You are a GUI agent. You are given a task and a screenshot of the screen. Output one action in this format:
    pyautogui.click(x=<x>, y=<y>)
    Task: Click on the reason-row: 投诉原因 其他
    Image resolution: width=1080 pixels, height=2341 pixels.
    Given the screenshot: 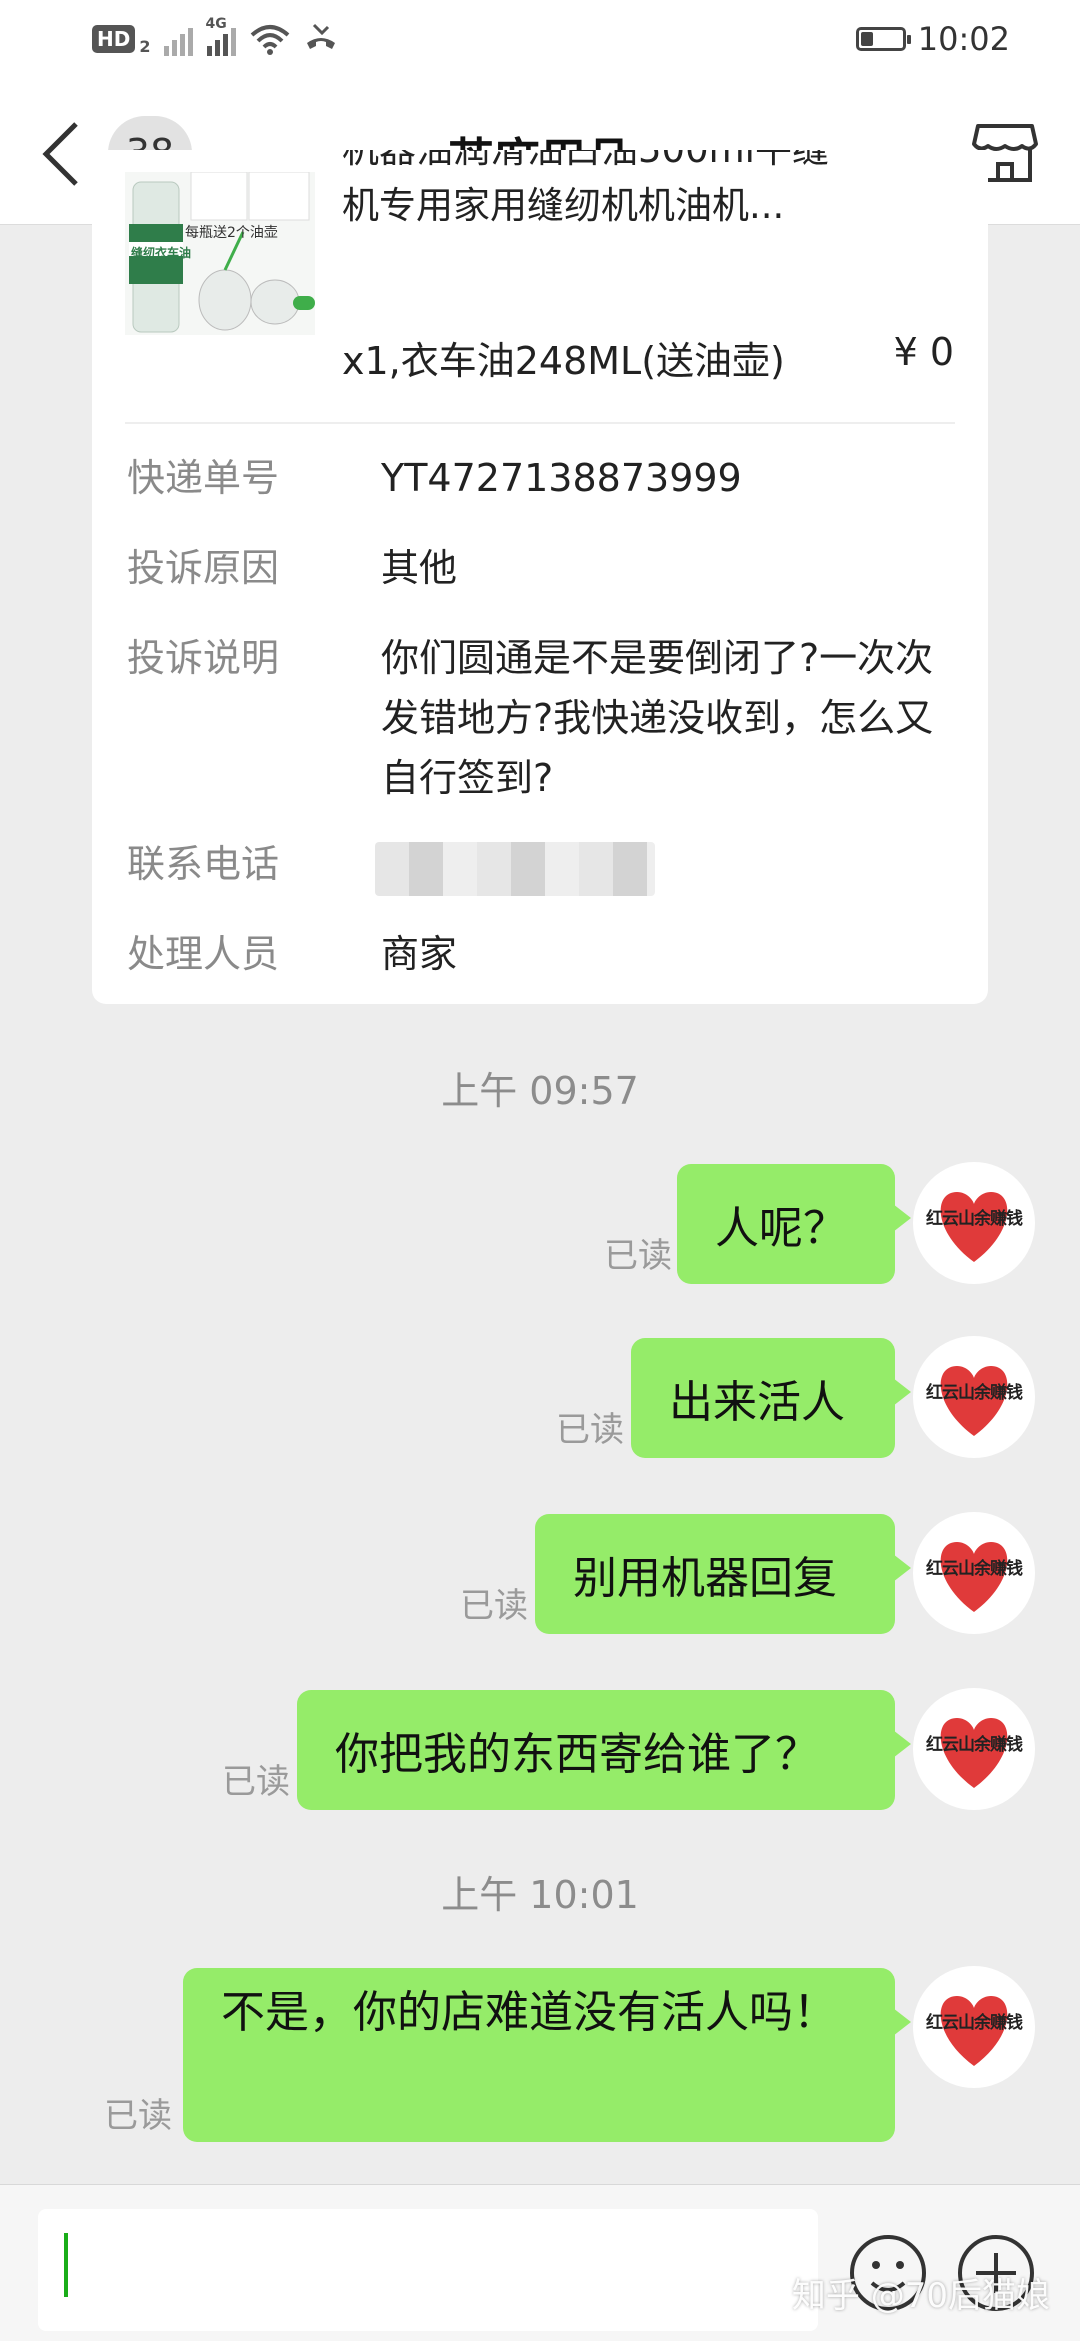 What is the action you would take?
    pyautogui.click(x=542, y=568)
    